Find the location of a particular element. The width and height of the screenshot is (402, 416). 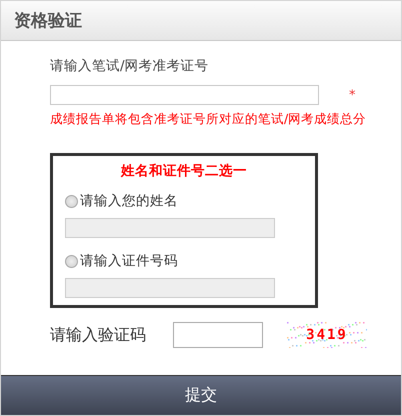

required-mark: * is located at coordinates (352, 95).